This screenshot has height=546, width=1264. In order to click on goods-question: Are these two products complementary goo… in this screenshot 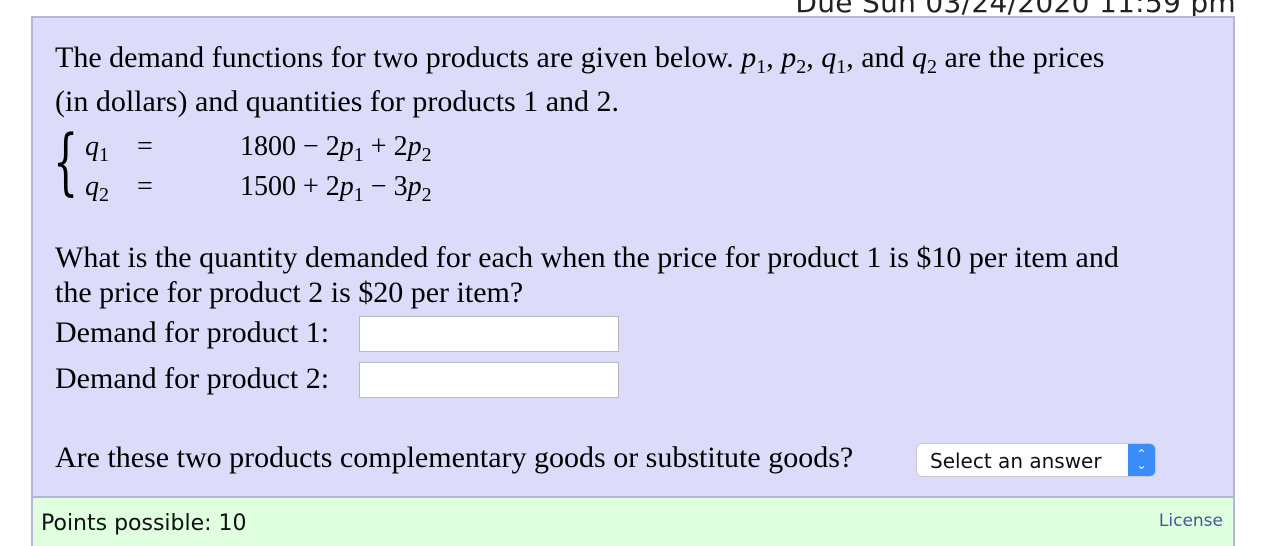, I will do `click(454, 457)`.